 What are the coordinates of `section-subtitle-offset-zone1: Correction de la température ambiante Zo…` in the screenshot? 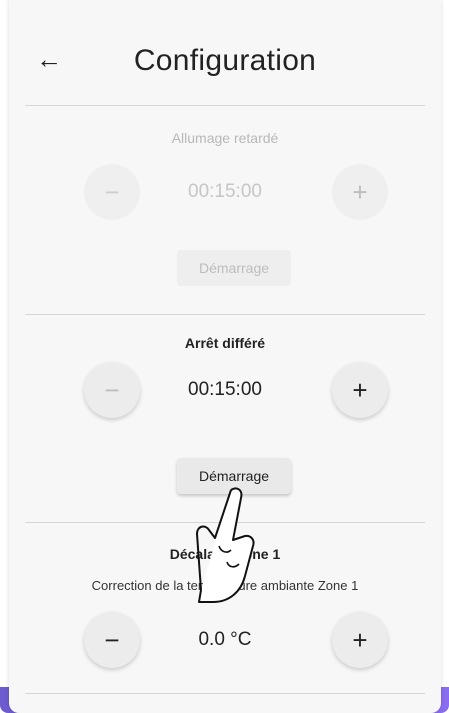 It's located at (225, 585).